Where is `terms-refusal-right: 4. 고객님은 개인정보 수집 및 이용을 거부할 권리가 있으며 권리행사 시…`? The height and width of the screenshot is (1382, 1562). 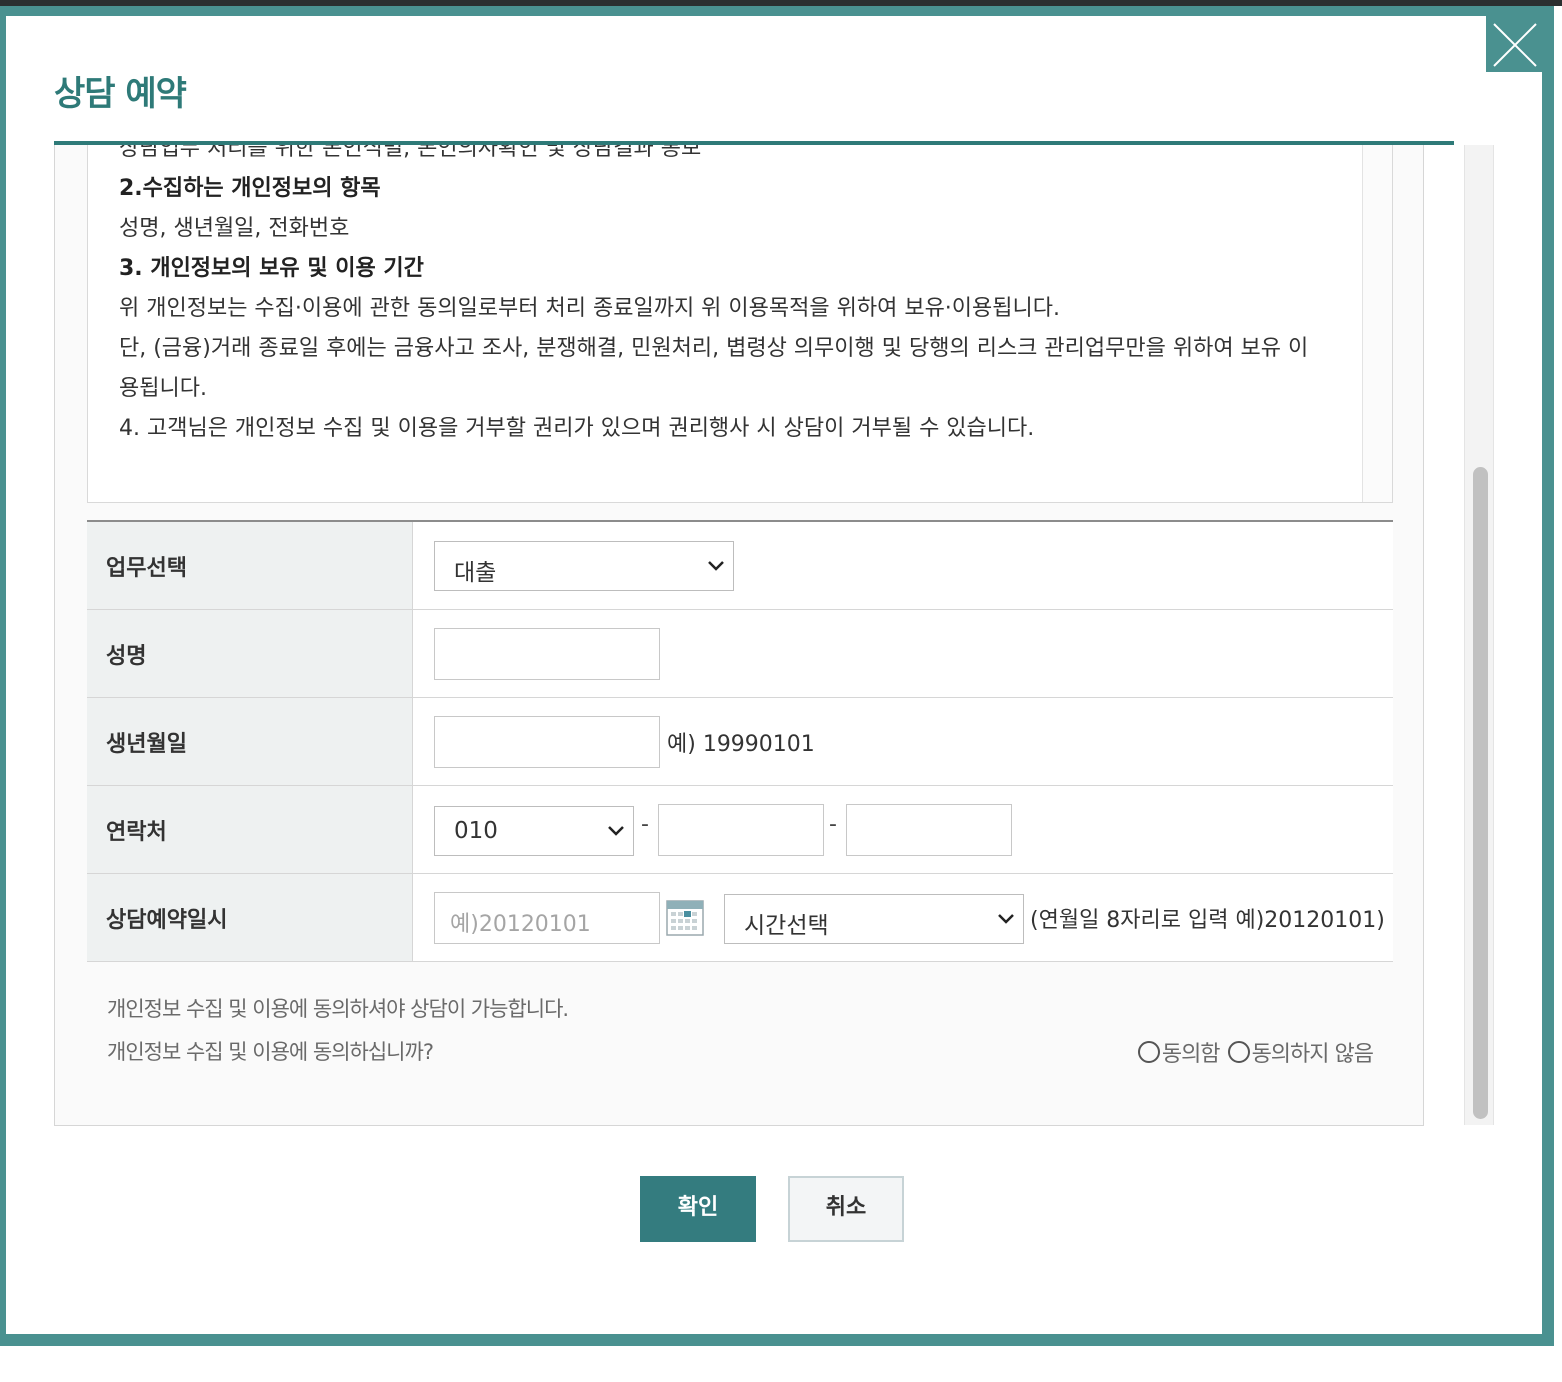 terms-refusal-right: 4. 고객님은 개인정보 수집 및 이용을 거부할 권리가 있으며 권리행사 시… is located at coordinates (577, 428).